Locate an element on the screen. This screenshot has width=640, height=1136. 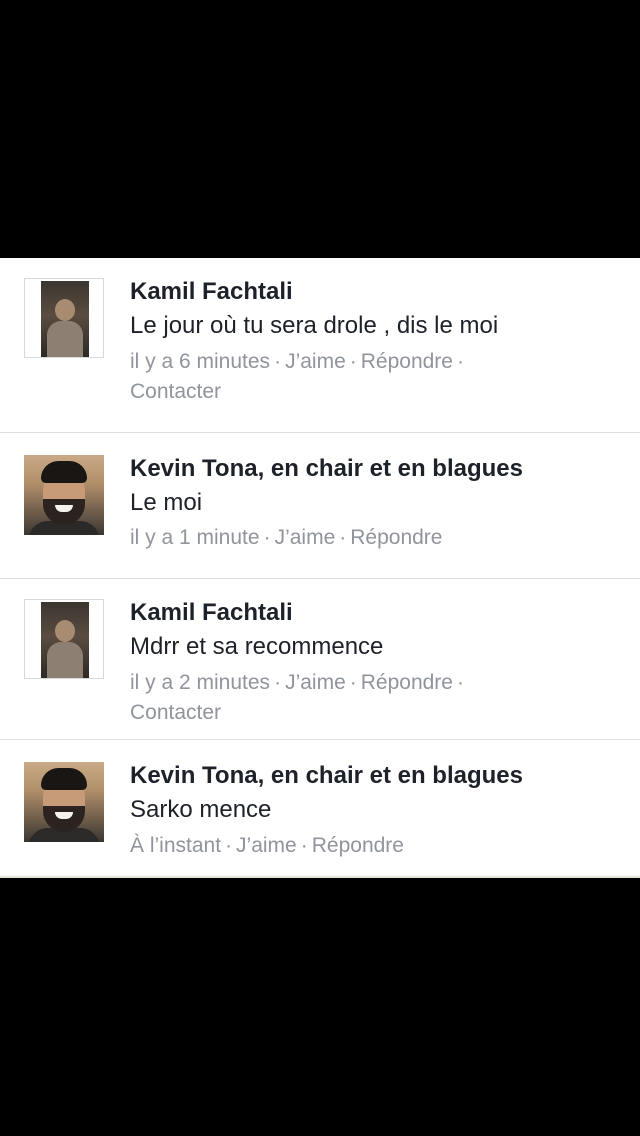
comment-text: Le moi is located at coordinates (166, 502).